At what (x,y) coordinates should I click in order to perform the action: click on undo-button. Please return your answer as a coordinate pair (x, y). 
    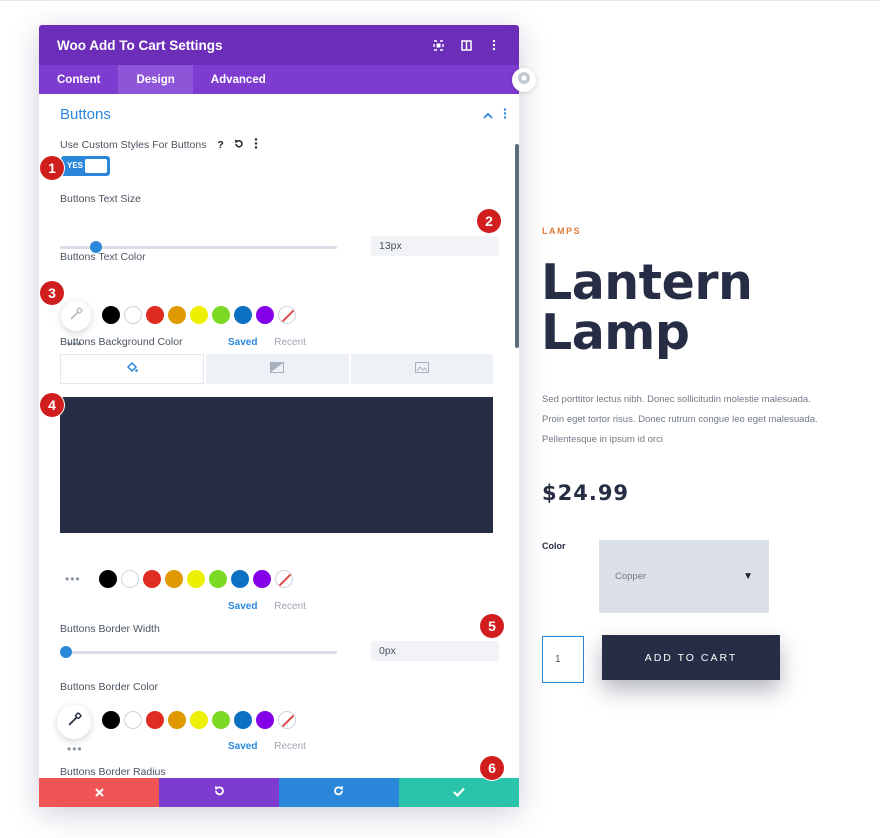
    Looking at the image, I should click on (219, 792).